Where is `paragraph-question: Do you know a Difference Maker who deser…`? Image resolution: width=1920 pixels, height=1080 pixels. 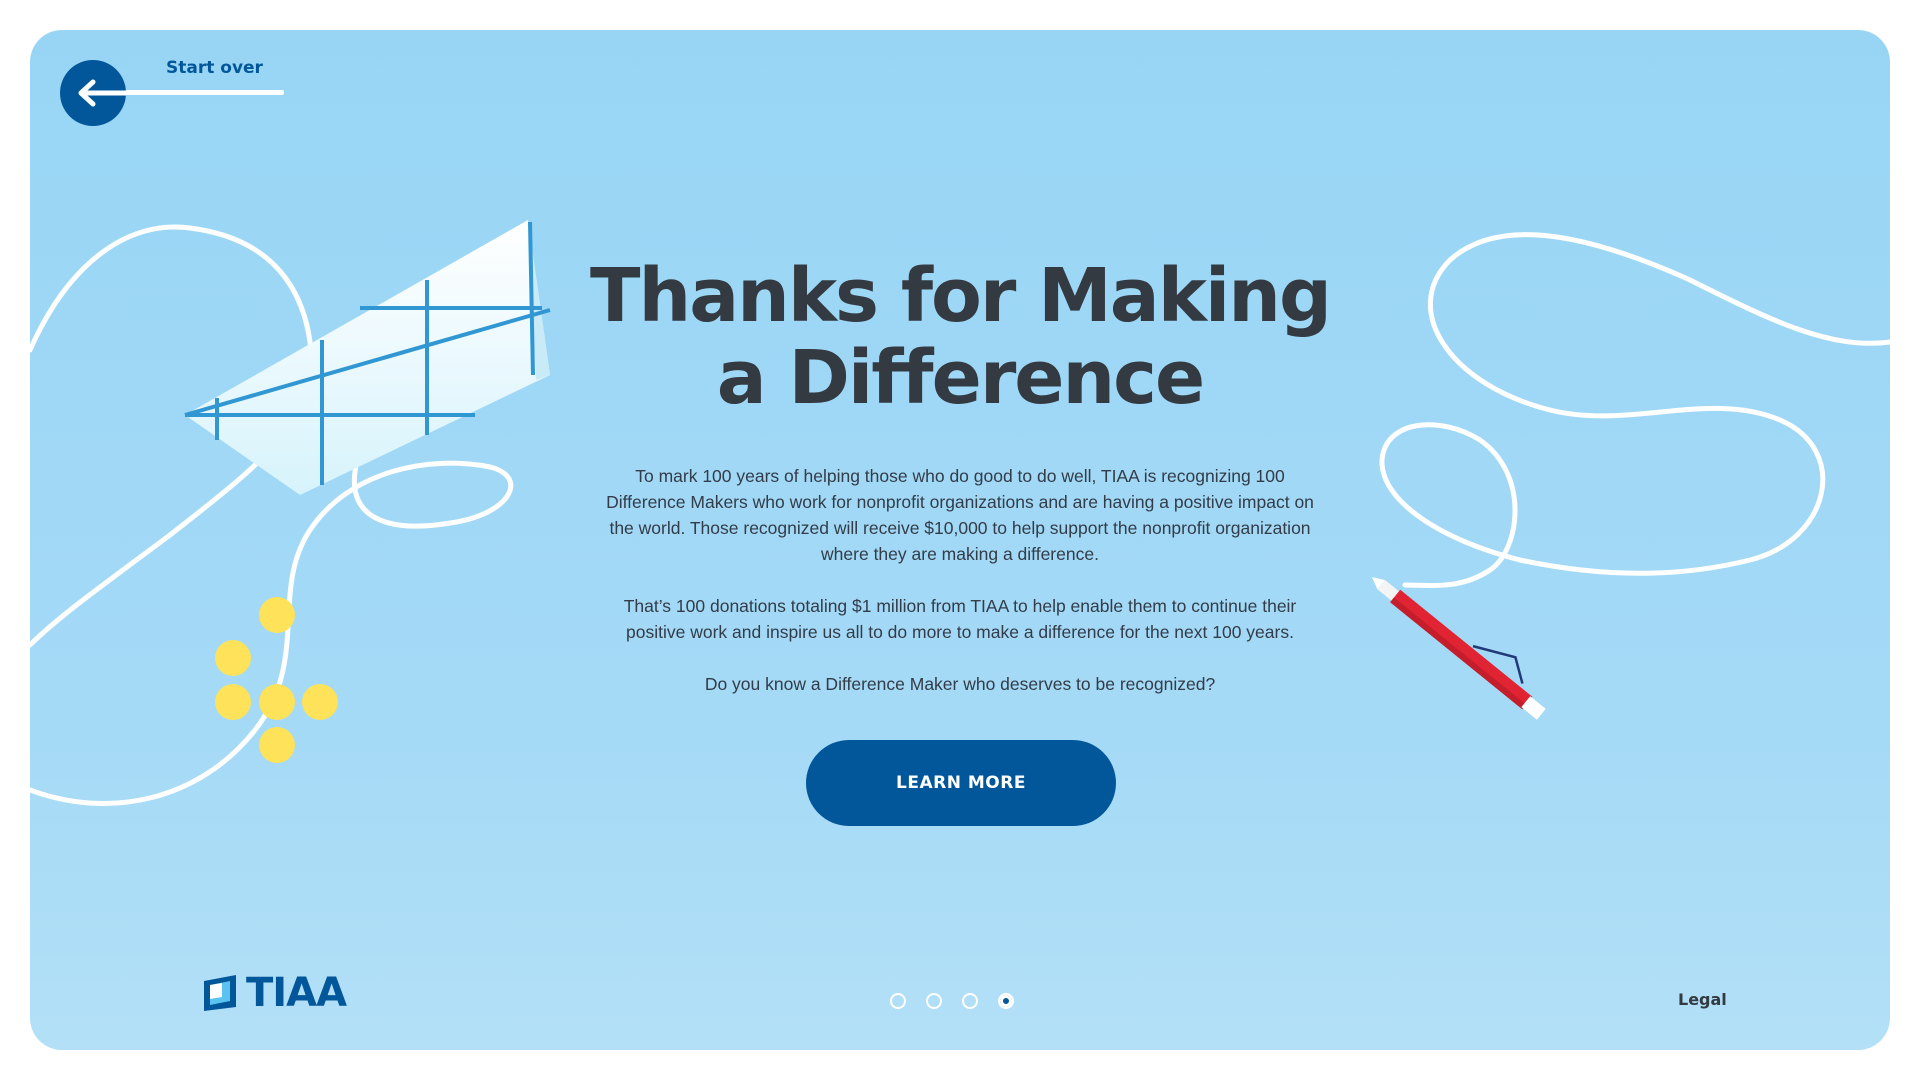 paragraph-question: Do you know a Difference Maker who deser… is located at coordinates (960, 684).